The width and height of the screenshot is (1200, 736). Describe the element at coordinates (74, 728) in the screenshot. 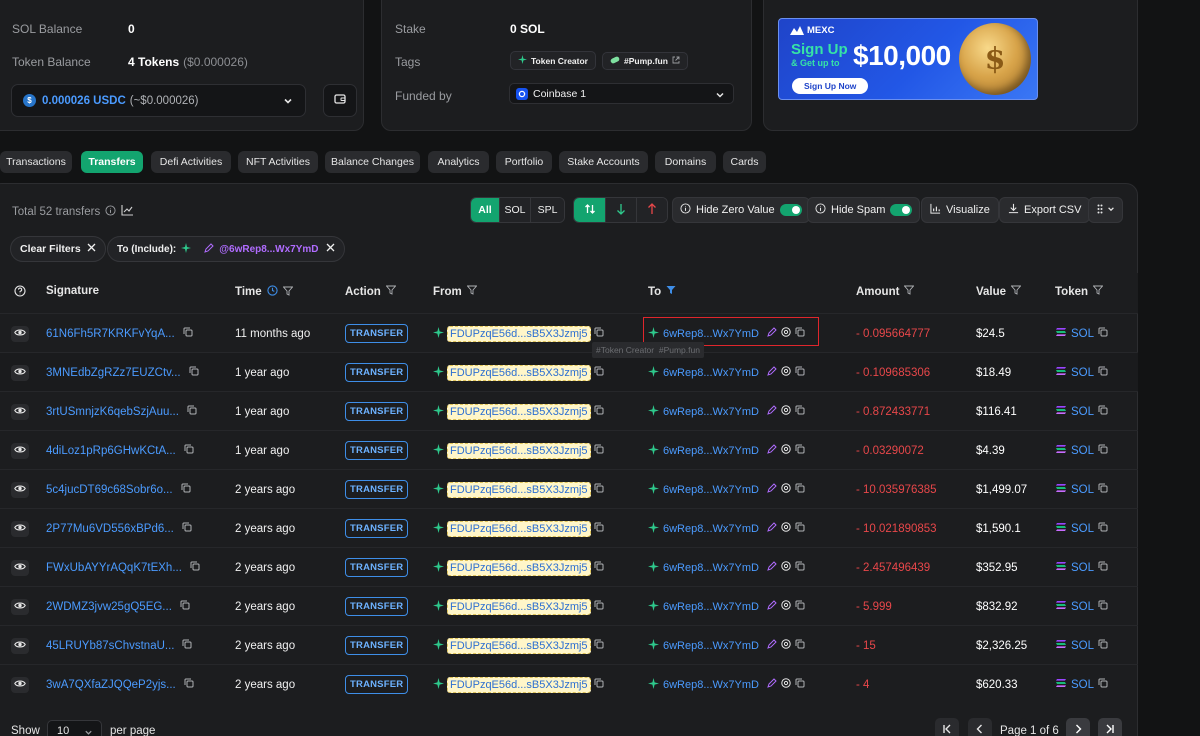

I see `per-page-select: 10` at that location.